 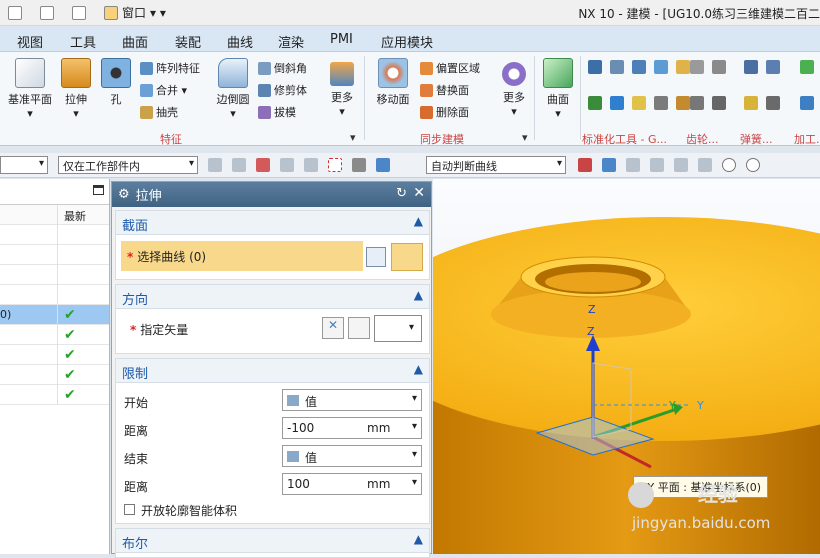 What do you see at coordinates (163, 90) in the screenshot?
I see `unite-button: 合并 ▾` at bounding box center [163, 90].